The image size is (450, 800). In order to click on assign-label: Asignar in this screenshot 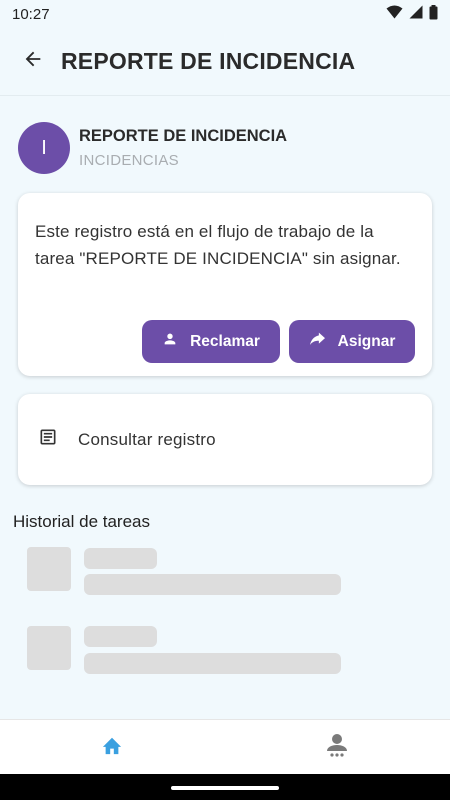, I will do `click(366, 341)`.